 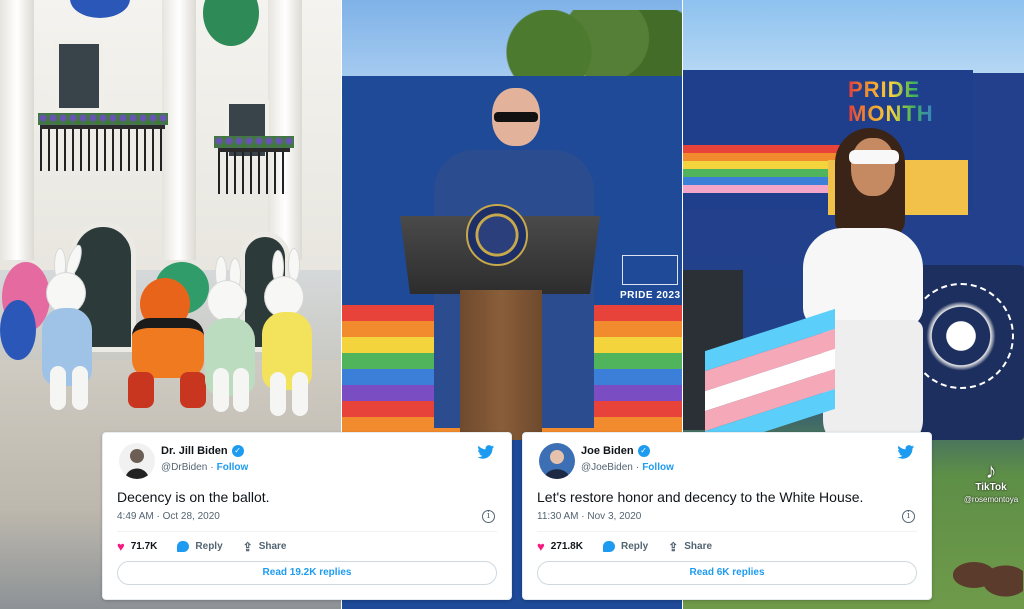 What do you see at coordinates (193, 497) in the screenshot?
I see `tweet-text: Decency is on the ballot.` at bounding box center [193, 497].